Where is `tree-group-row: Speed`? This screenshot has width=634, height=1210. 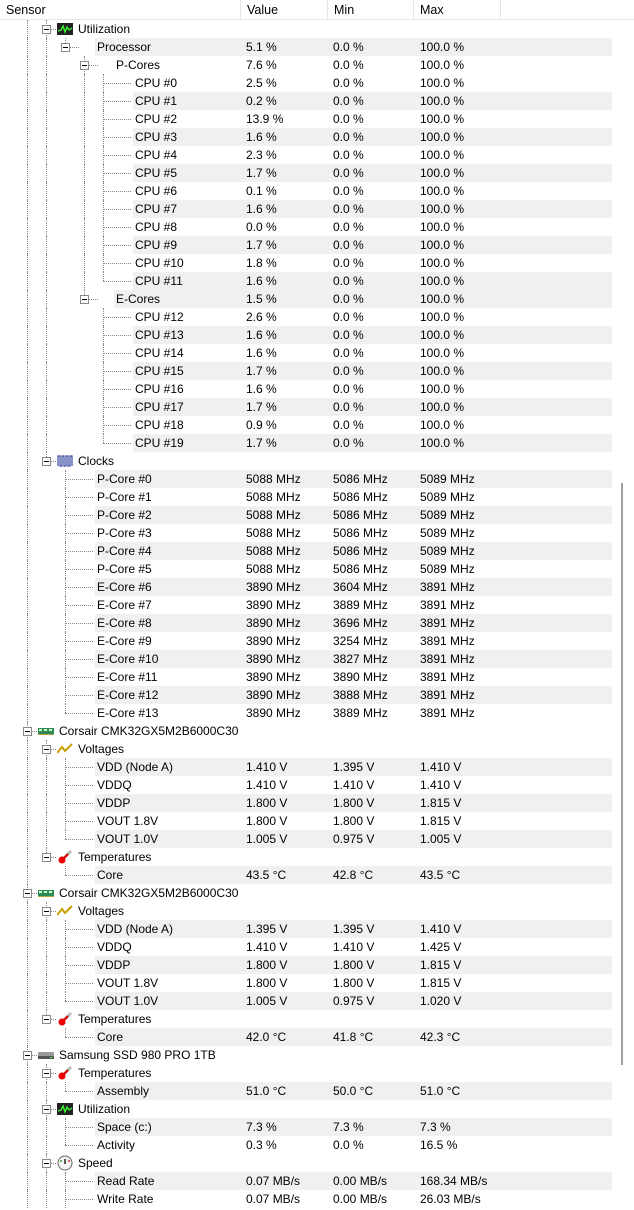
tree-group-row: Speed is located at coordinates (306, 1163).